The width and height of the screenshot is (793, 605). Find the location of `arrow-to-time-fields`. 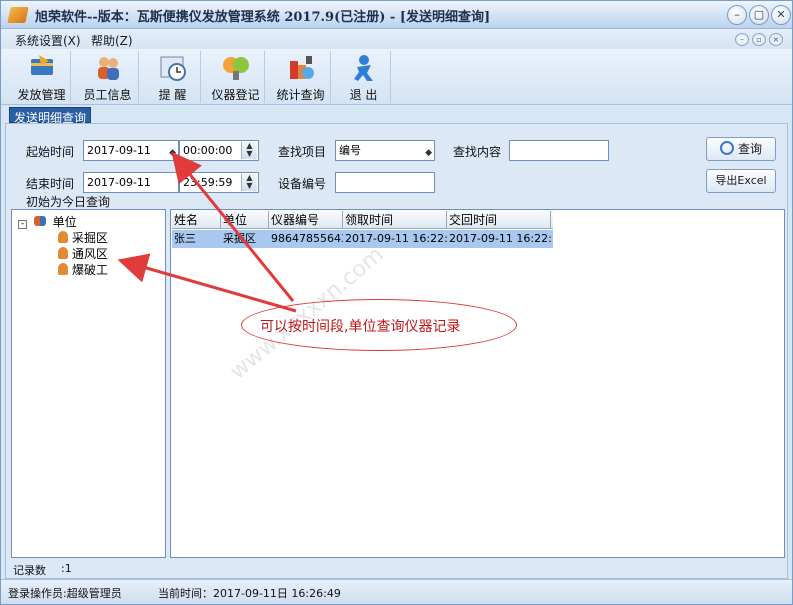

arrow-to-time-fields is located at coordinates (233, 226).